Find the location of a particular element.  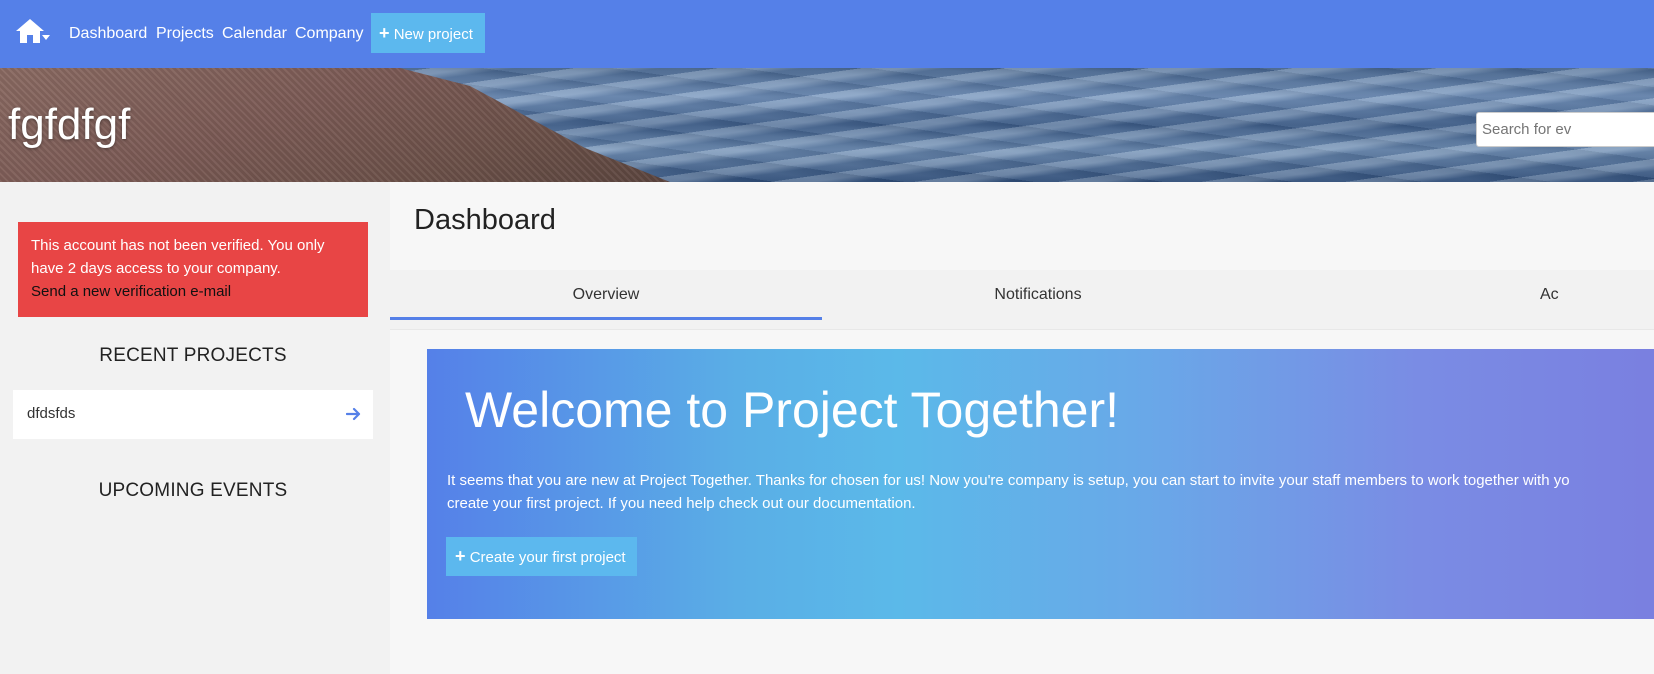

tab-overview: Overview is located at coordinates (606, 295).